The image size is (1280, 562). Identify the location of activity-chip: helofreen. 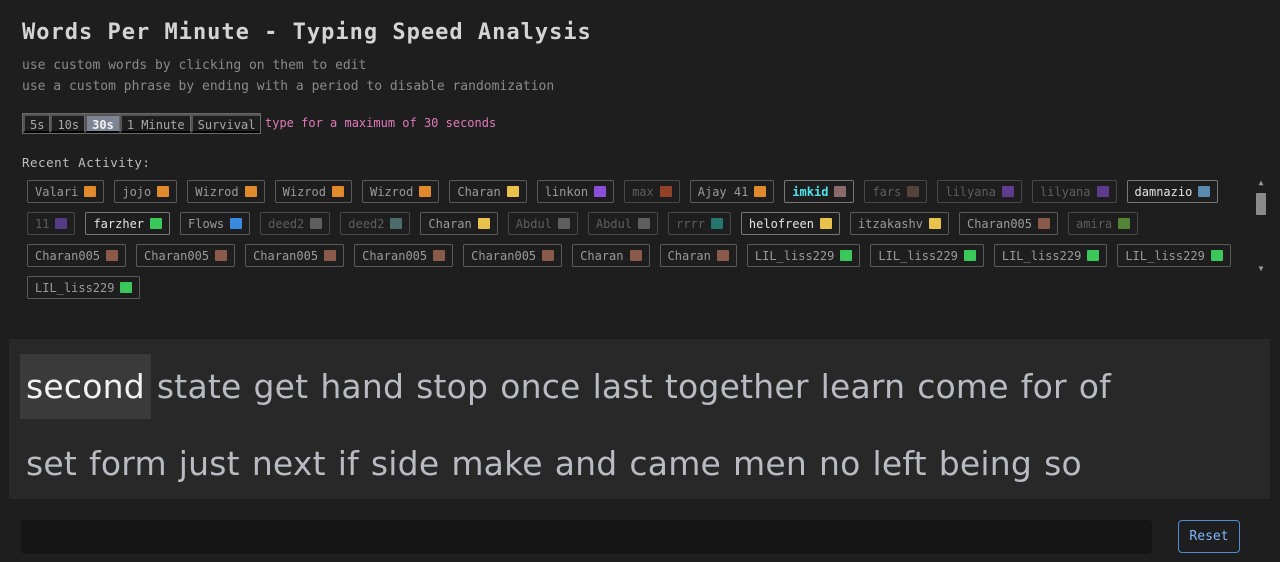
(790, 223).